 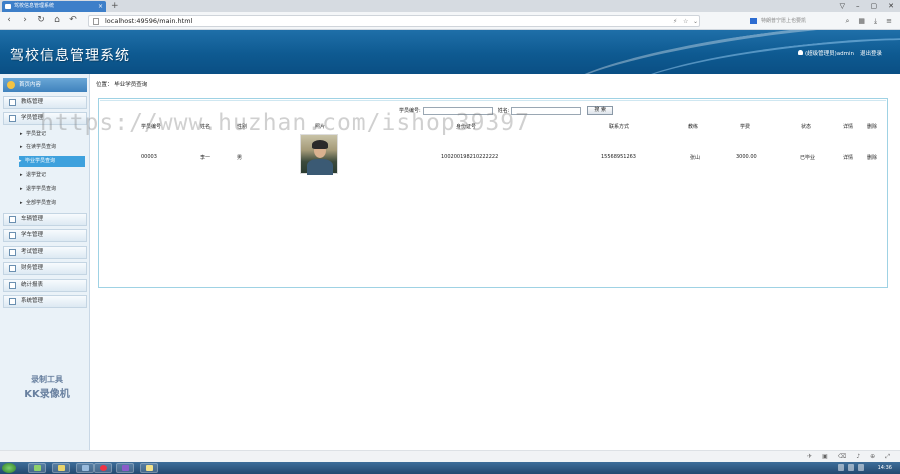 What do you see at coordinates (104, 85) in the screenshot?
I see `breadcrumb-label: 位置：` at bounding box center [104, 85].